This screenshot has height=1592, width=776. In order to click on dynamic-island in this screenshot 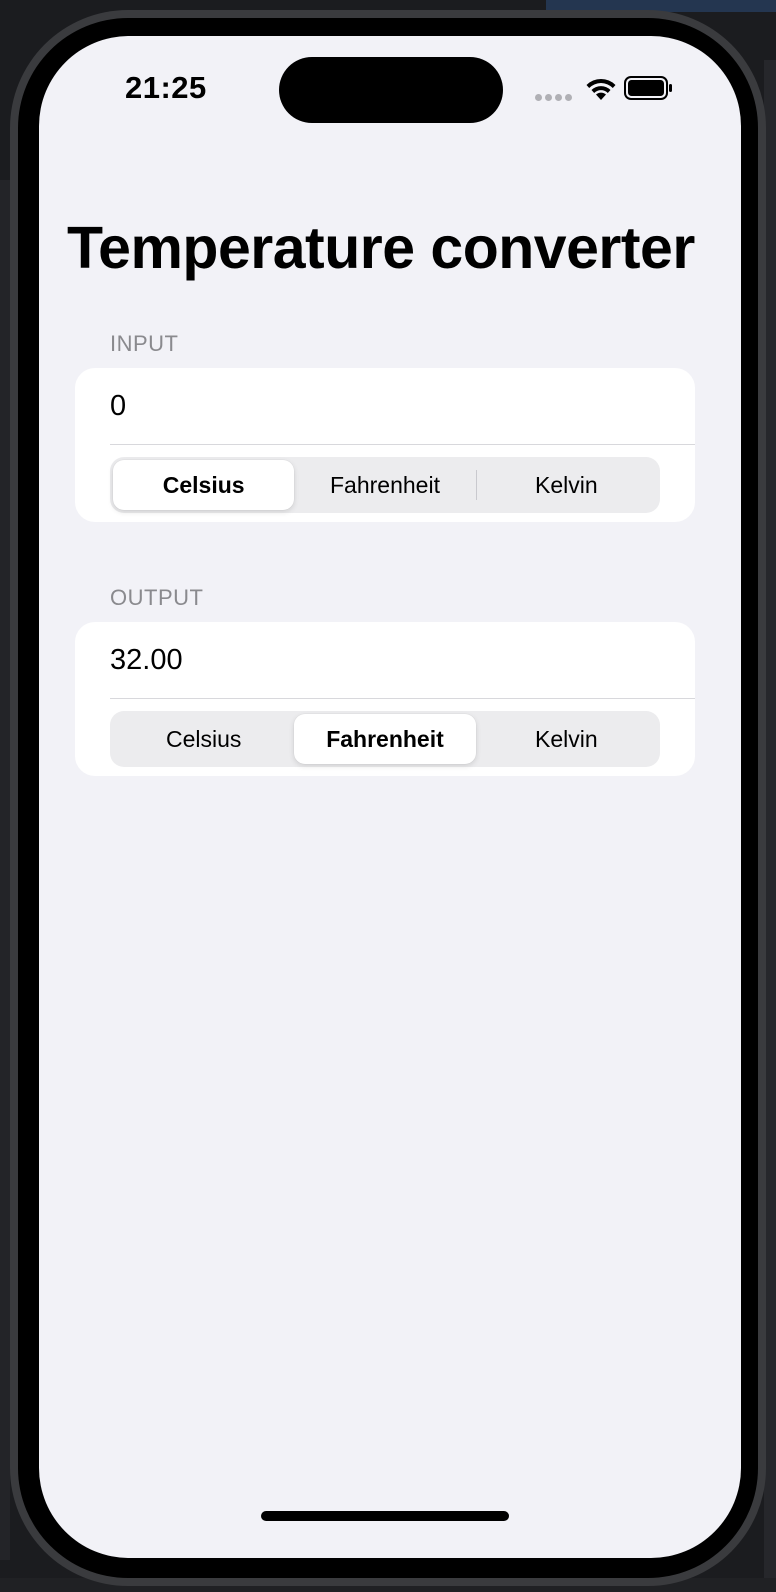, I will do `click(391, 90)`.